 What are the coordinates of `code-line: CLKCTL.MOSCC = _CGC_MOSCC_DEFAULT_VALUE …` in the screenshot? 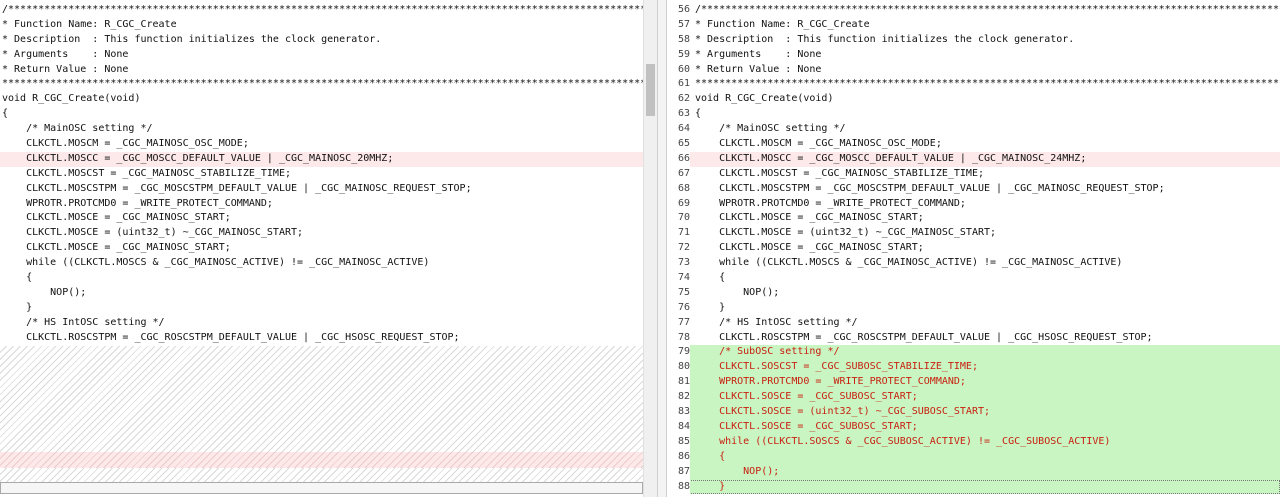 It's located at (321, 159).